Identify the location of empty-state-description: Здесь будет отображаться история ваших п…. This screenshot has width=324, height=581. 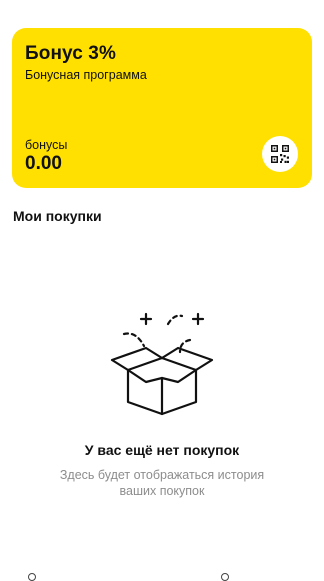
(162, 483).